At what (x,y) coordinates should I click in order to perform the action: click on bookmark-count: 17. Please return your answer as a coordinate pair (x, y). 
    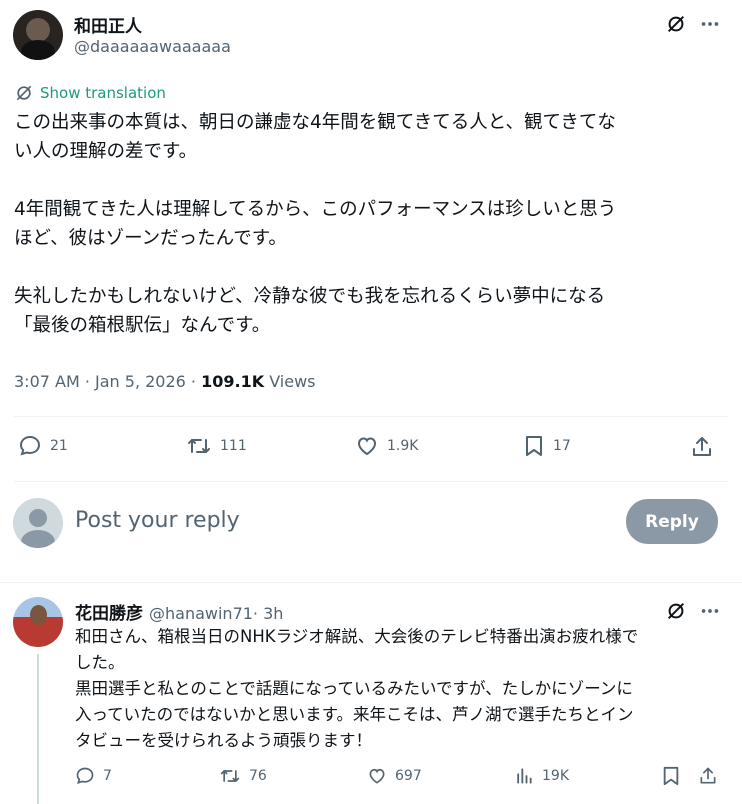
    Looking at the image, I should click on (562, 446).